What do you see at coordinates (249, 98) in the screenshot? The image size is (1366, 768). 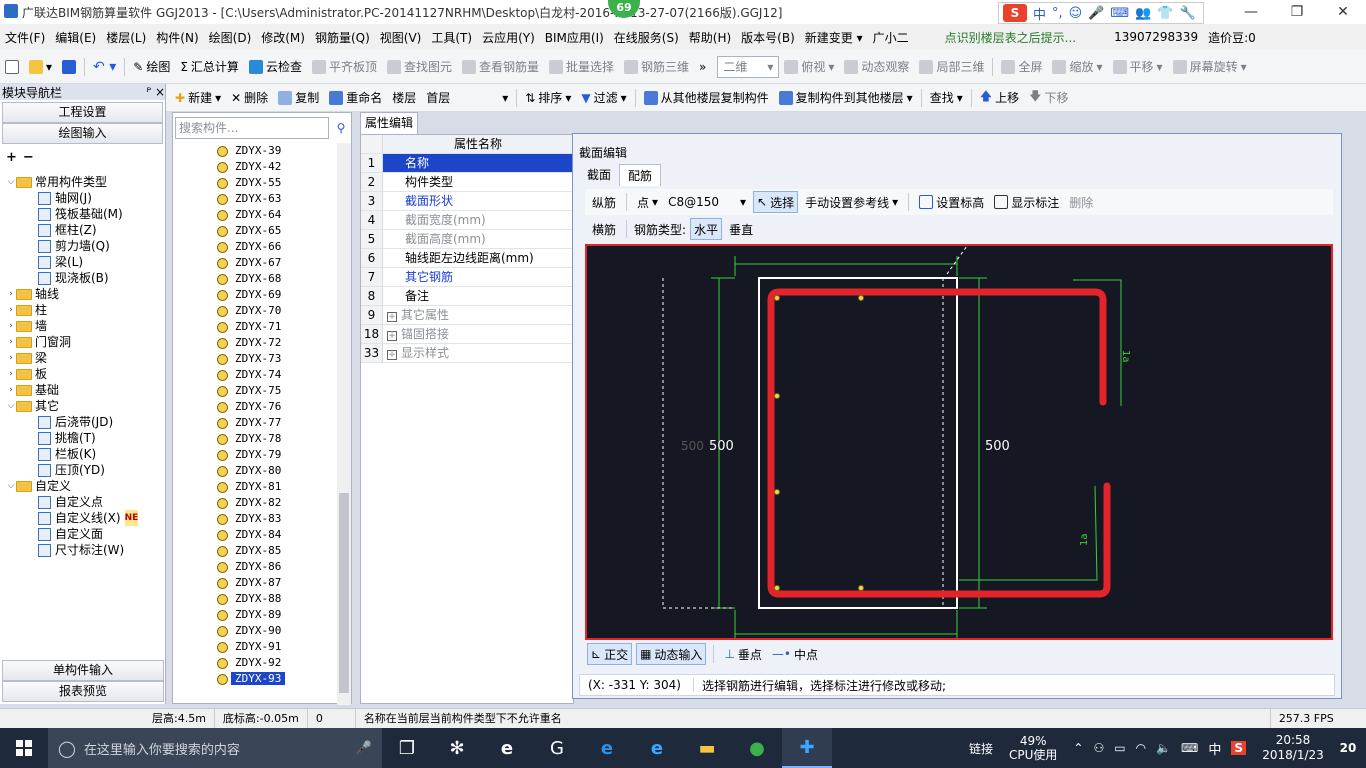 I see `delete-button: ✕ 删除` at bounding box center [249, 98].